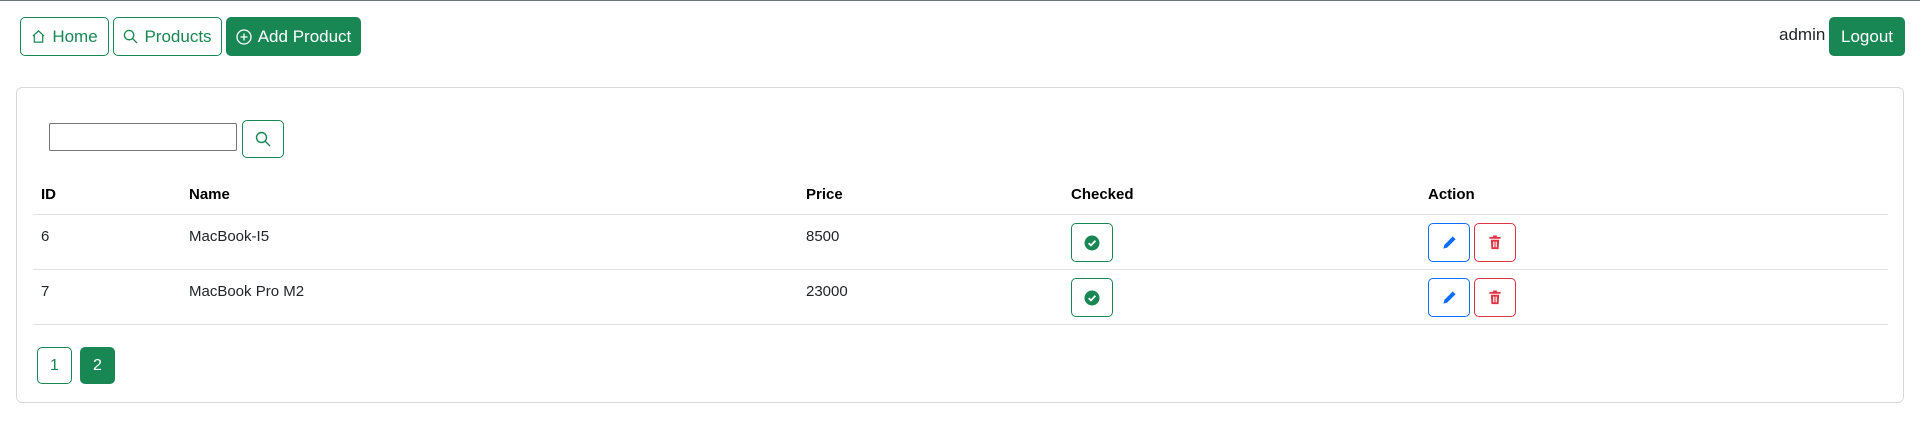  Describe the element at coordinates (38, 36) in the screenshot. I see `house-icon` at that location.